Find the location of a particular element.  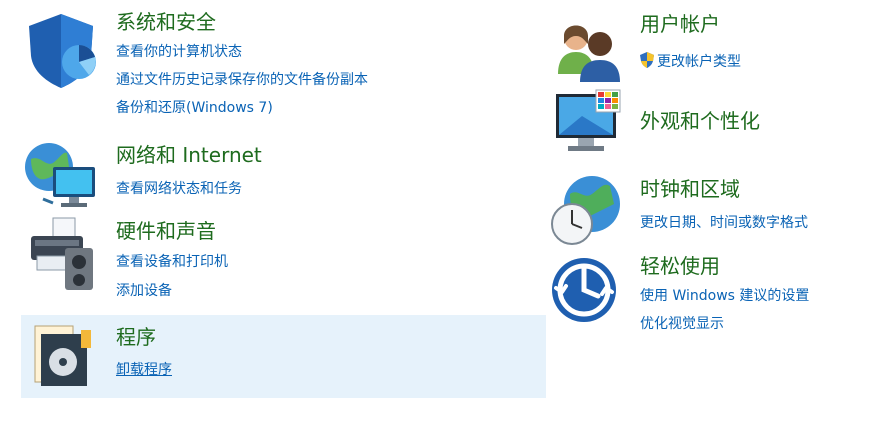

programs-icon is located at coordinates (63, 356).